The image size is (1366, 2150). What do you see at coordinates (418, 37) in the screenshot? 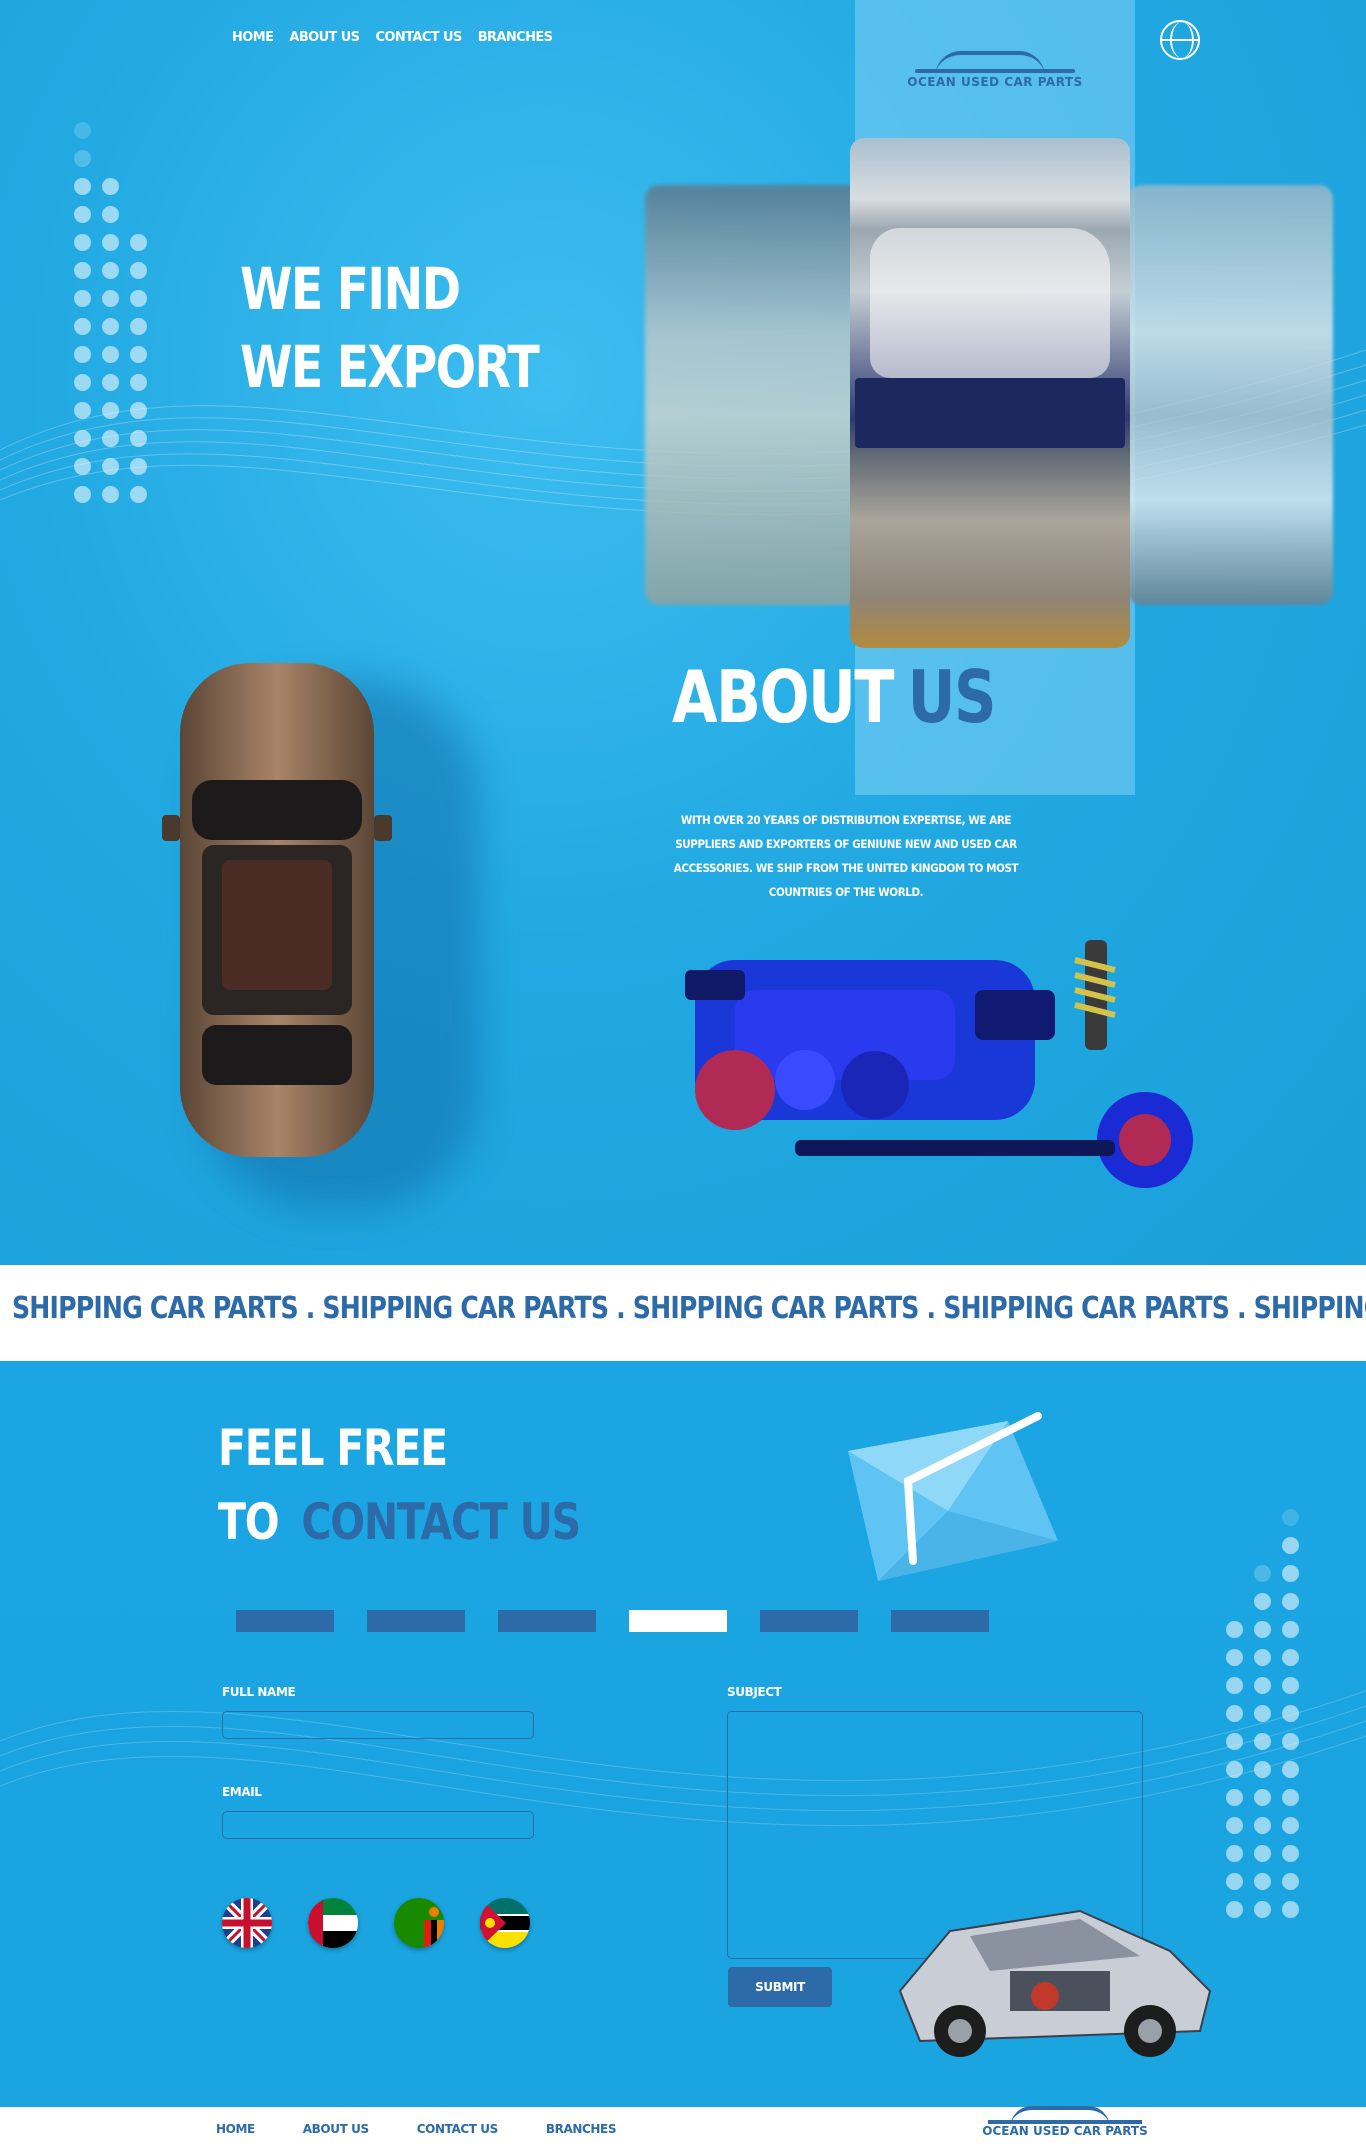
I see `nav-contact: CONTACT US` at bounding box center [418, 37].